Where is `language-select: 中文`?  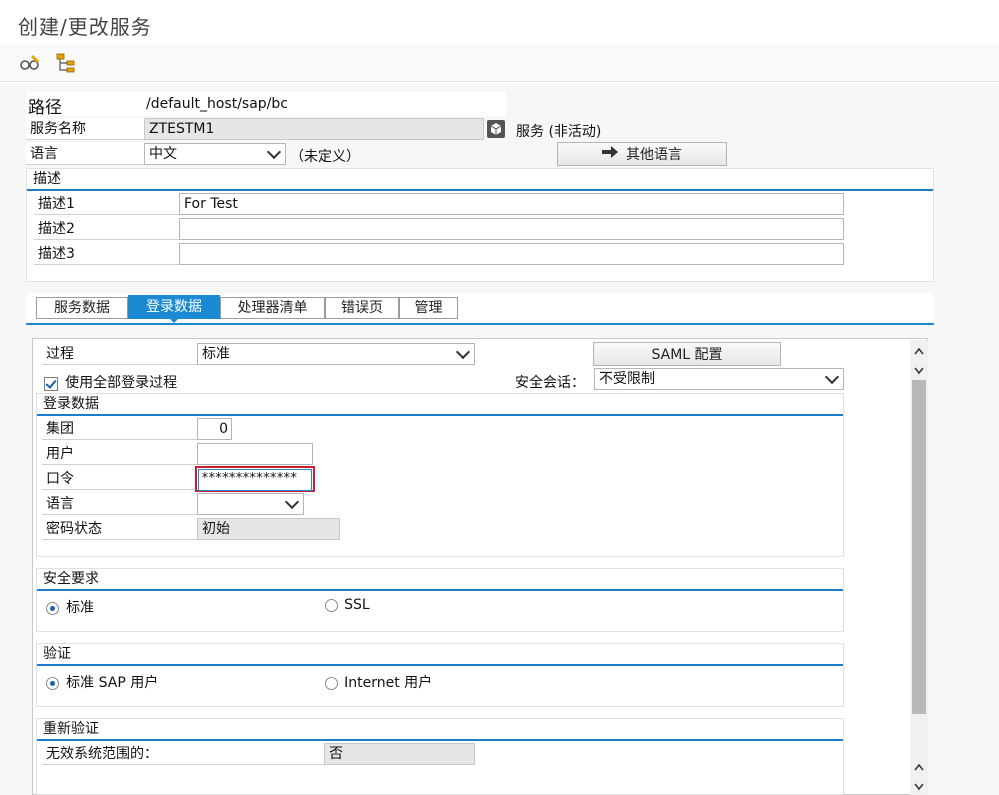
language-select: 中文 is located at coordinates (215, 154).